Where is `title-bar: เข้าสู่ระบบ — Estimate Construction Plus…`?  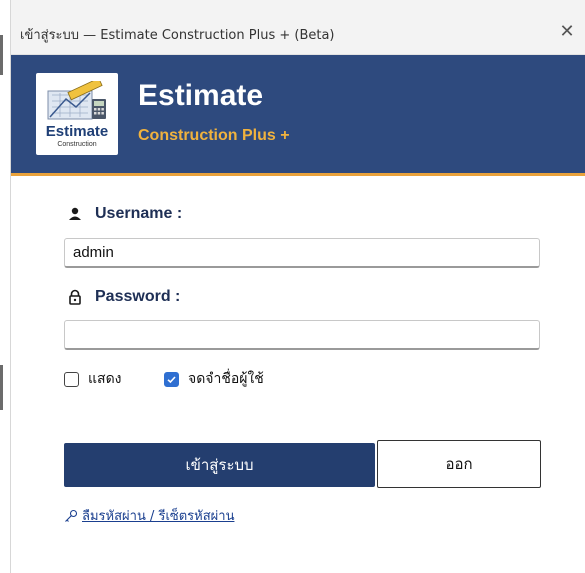 title-bar: เข้าสู่ระบบ — Estimate Construction Plus… is located at coordinates (298, 27).